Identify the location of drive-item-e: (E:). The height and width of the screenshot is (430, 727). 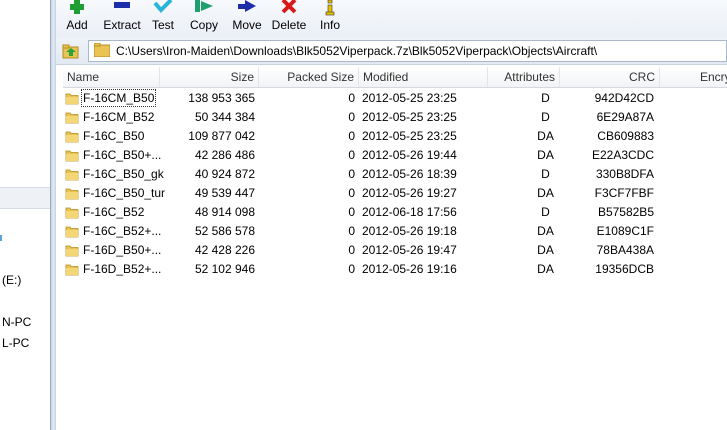
(11, 280).